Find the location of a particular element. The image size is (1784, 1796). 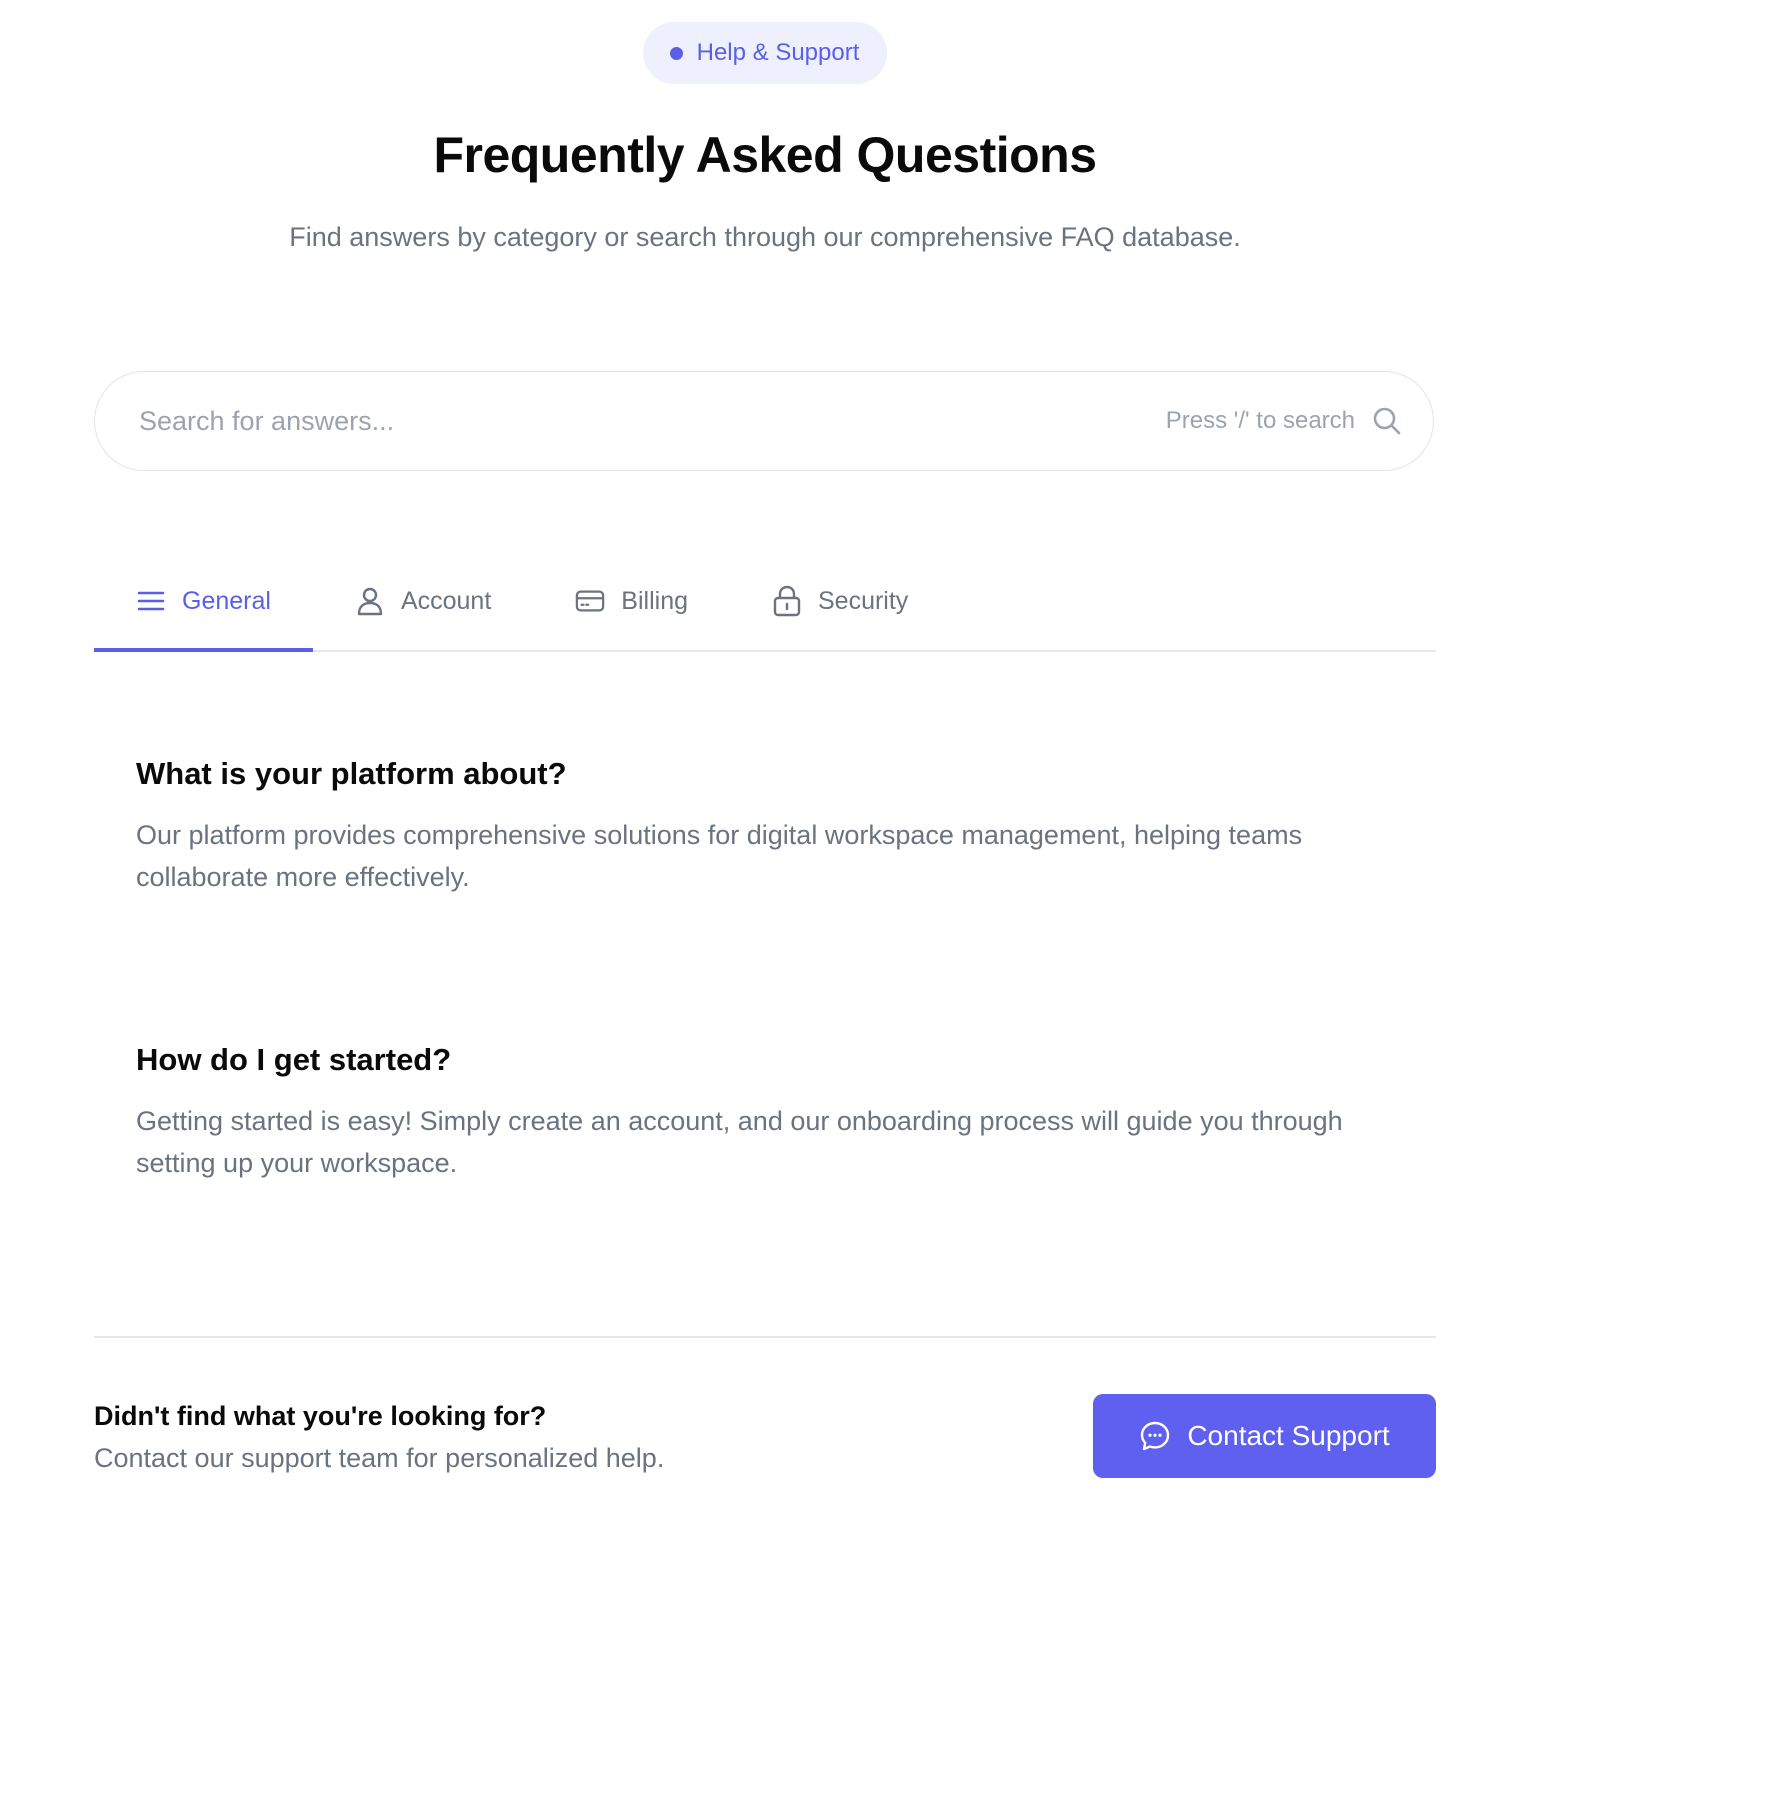

contact-support-button: Contact Support is located at coordinates (1264, 1436).